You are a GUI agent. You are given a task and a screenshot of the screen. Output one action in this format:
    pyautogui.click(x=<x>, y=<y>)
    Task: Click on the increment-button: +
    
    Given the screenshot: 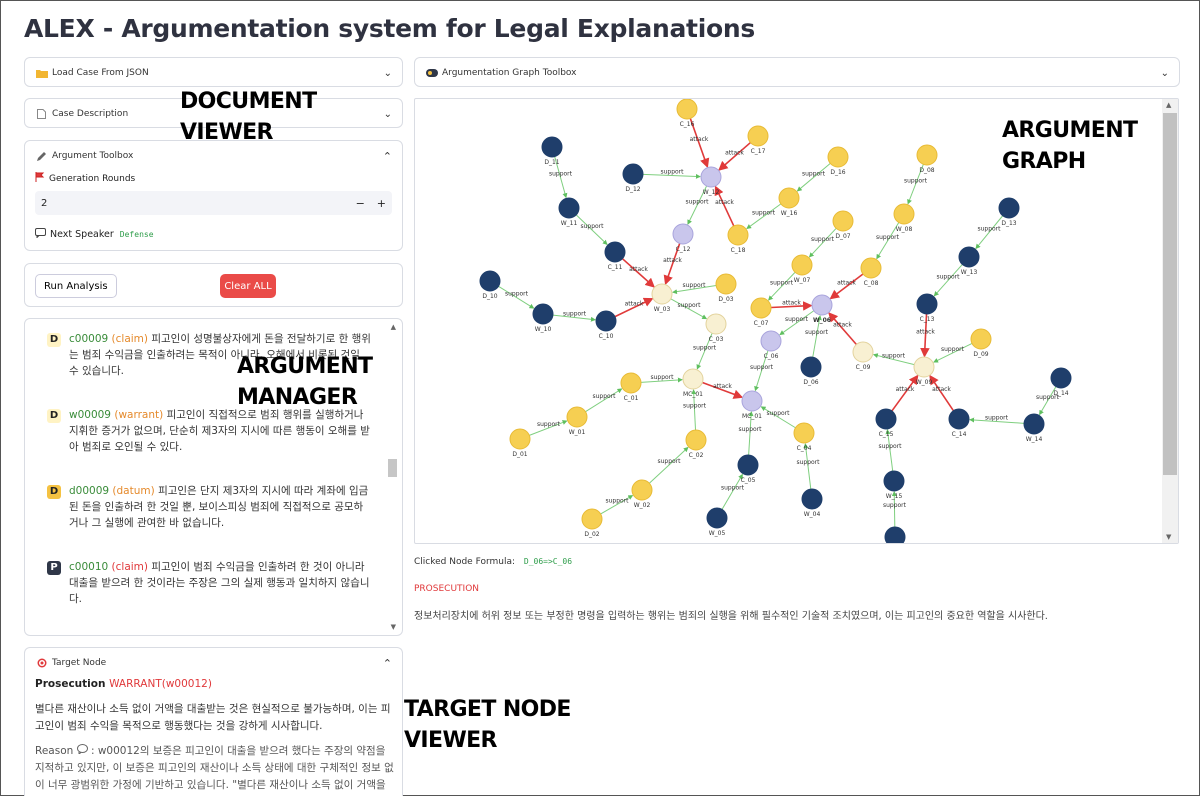 What is the action you would take?
    pyautogui.click(x=381, y=203)
    